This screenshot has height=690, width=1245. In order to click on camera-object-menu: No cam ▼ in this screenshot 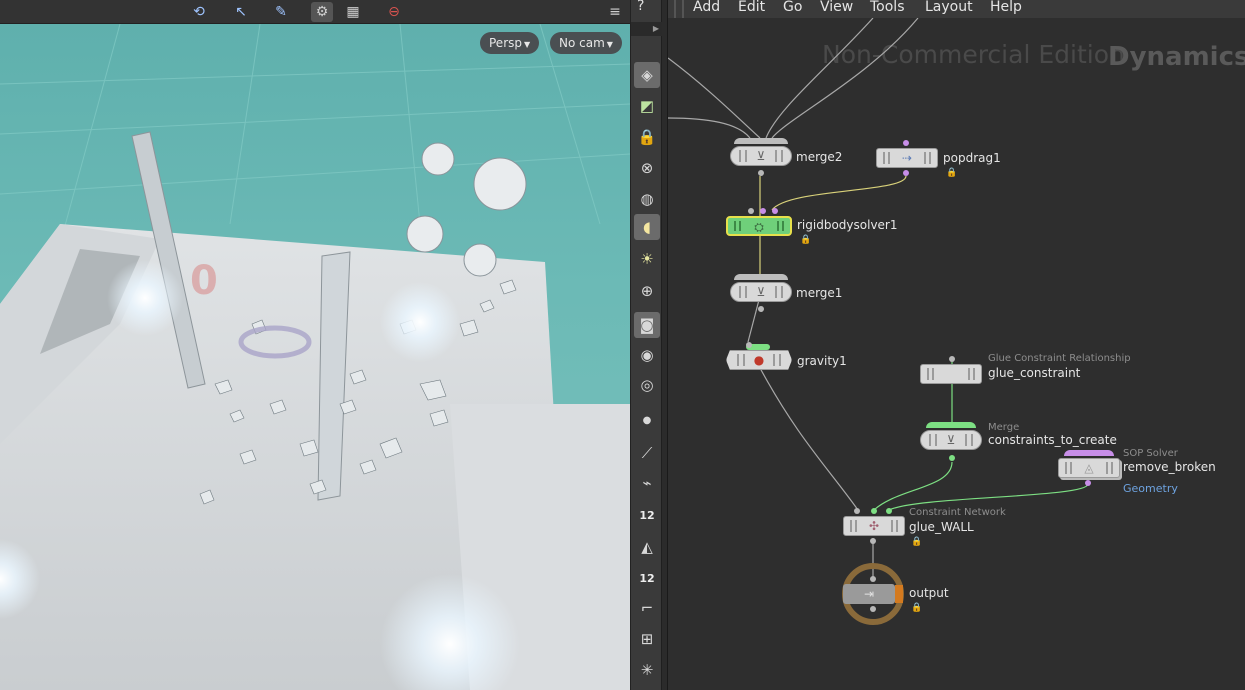, I will do `click(586, 43)`.